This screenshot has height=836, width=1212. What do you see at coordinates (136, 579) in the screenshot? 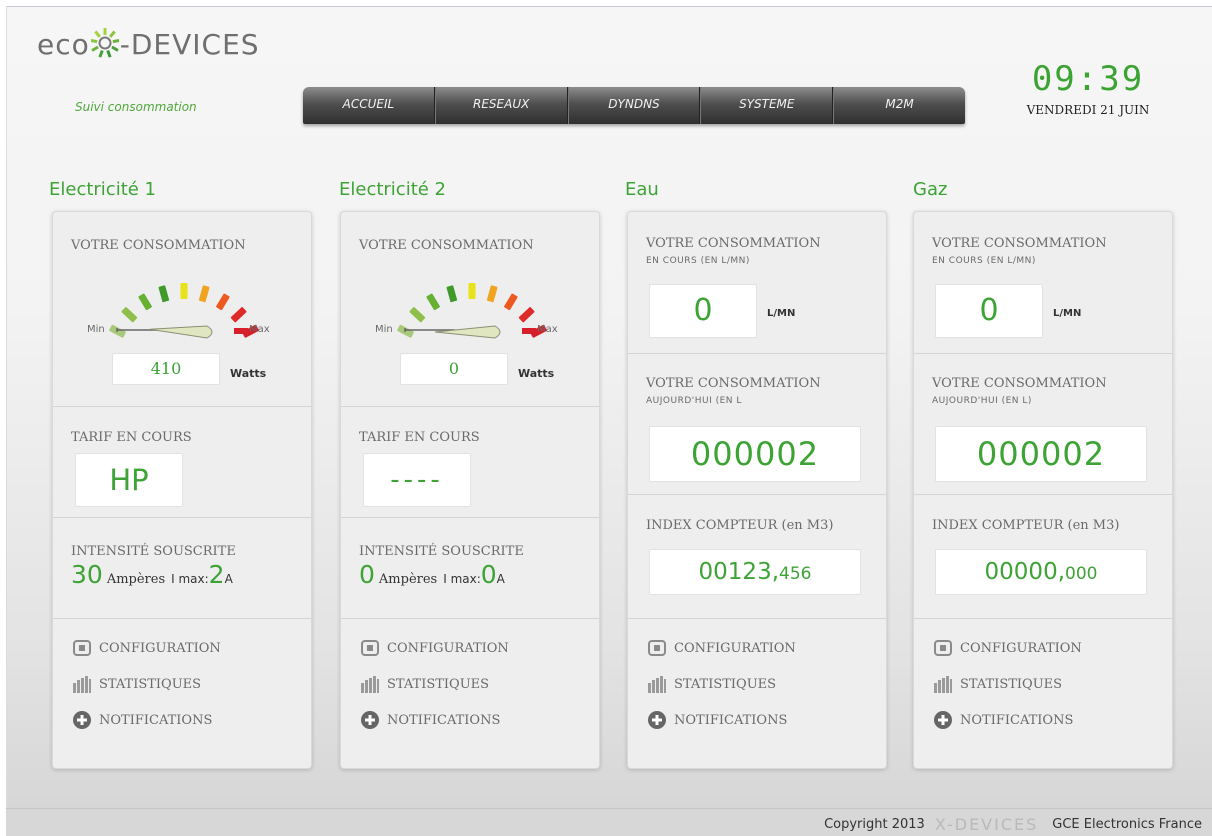
I see `intensity-unit: Ampères` at bounding box center [136, 579].